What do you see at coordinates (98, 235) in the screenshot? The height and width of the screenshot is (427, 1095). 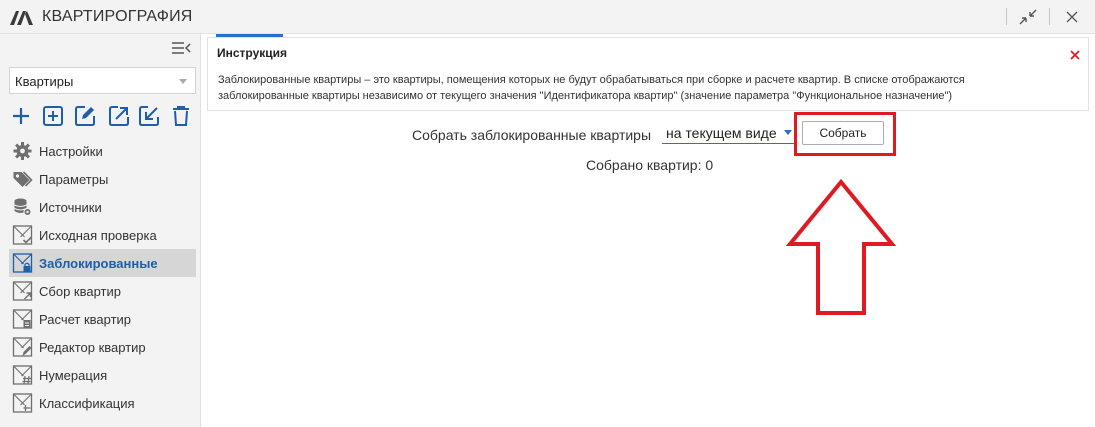 I see `sidebar-item-label: Исходная проверка` at bounding box center [98, 235].